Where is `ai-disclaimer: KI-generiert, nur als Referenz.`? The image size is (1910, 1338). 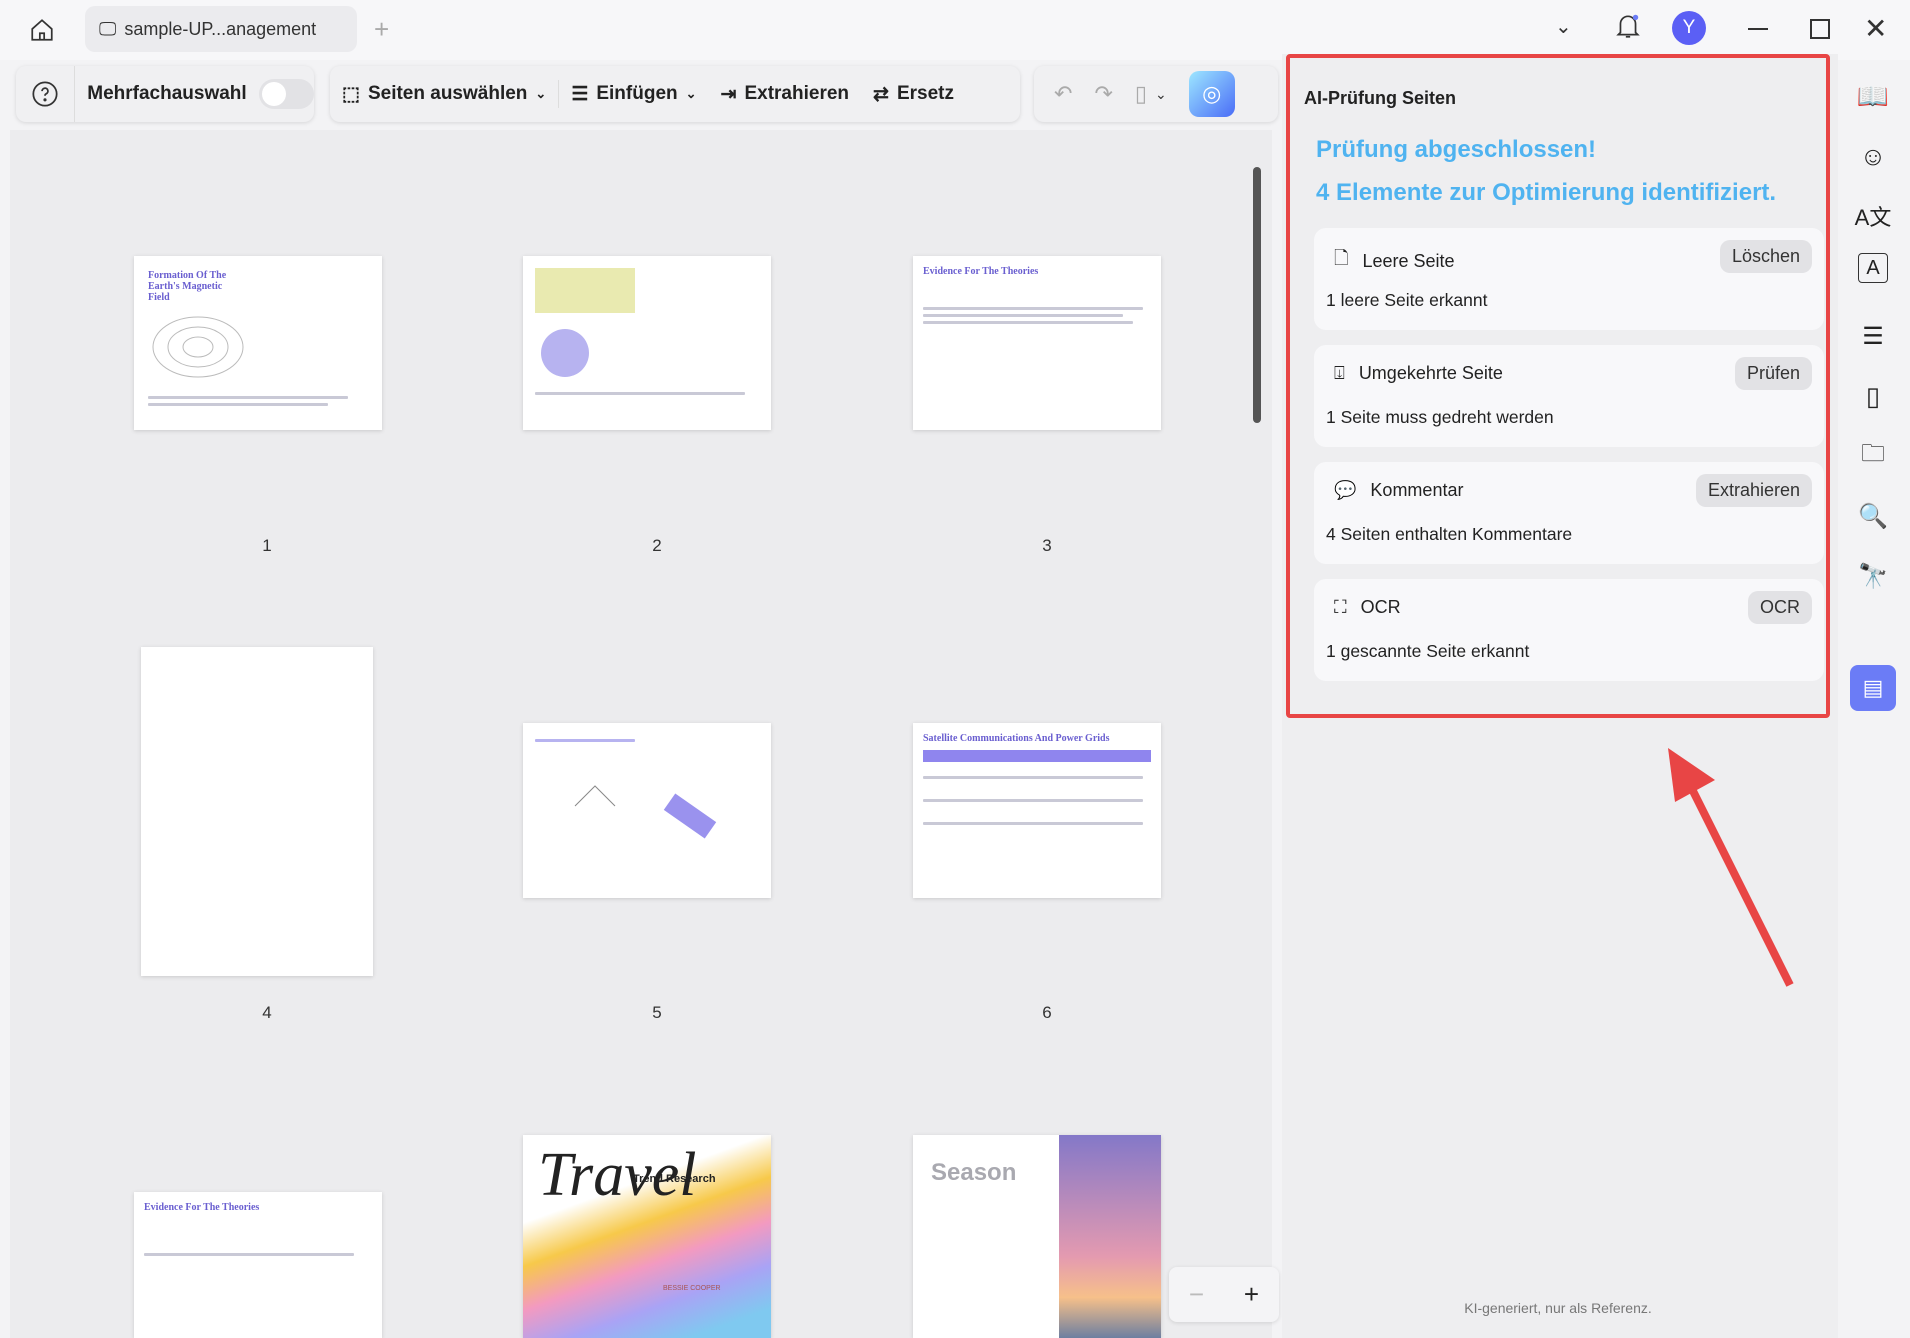 ai-disclaimer: KI-generiert, nur als Referenz. is located at coordinates (1558, 1308).